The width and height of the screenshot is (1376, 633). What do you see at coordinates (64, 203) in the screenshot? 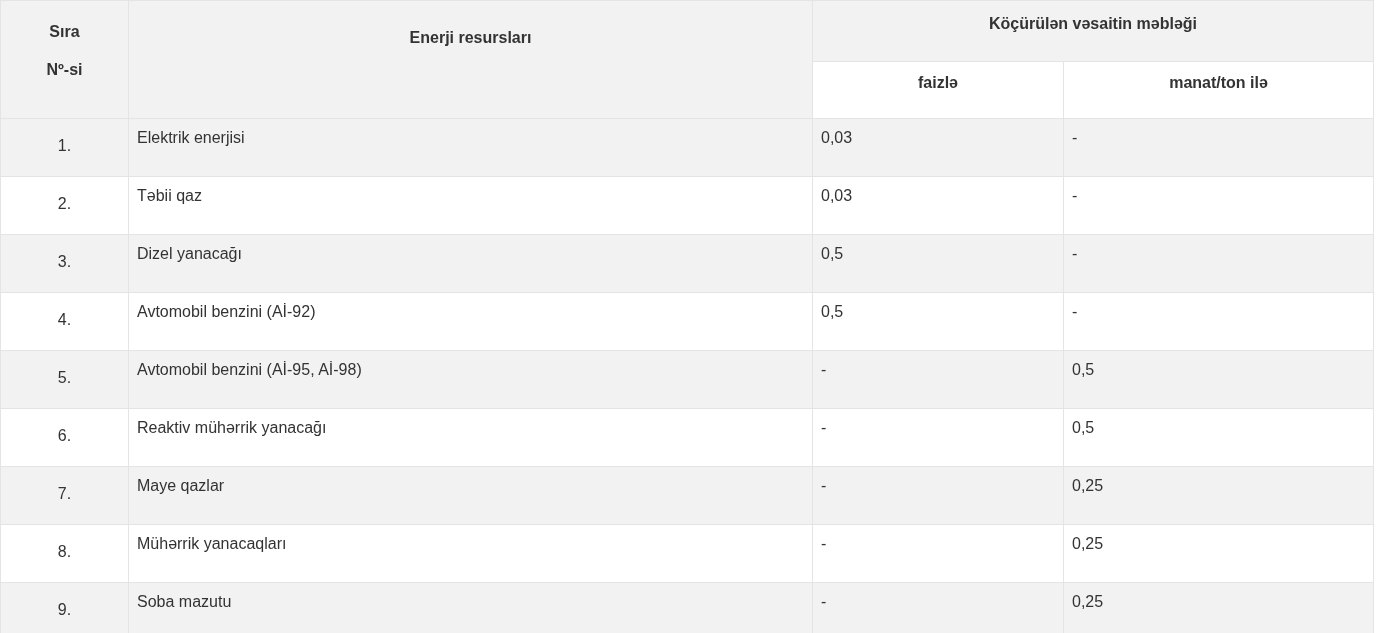
I see `row-number: 2.` at bounding box center [64, 203].